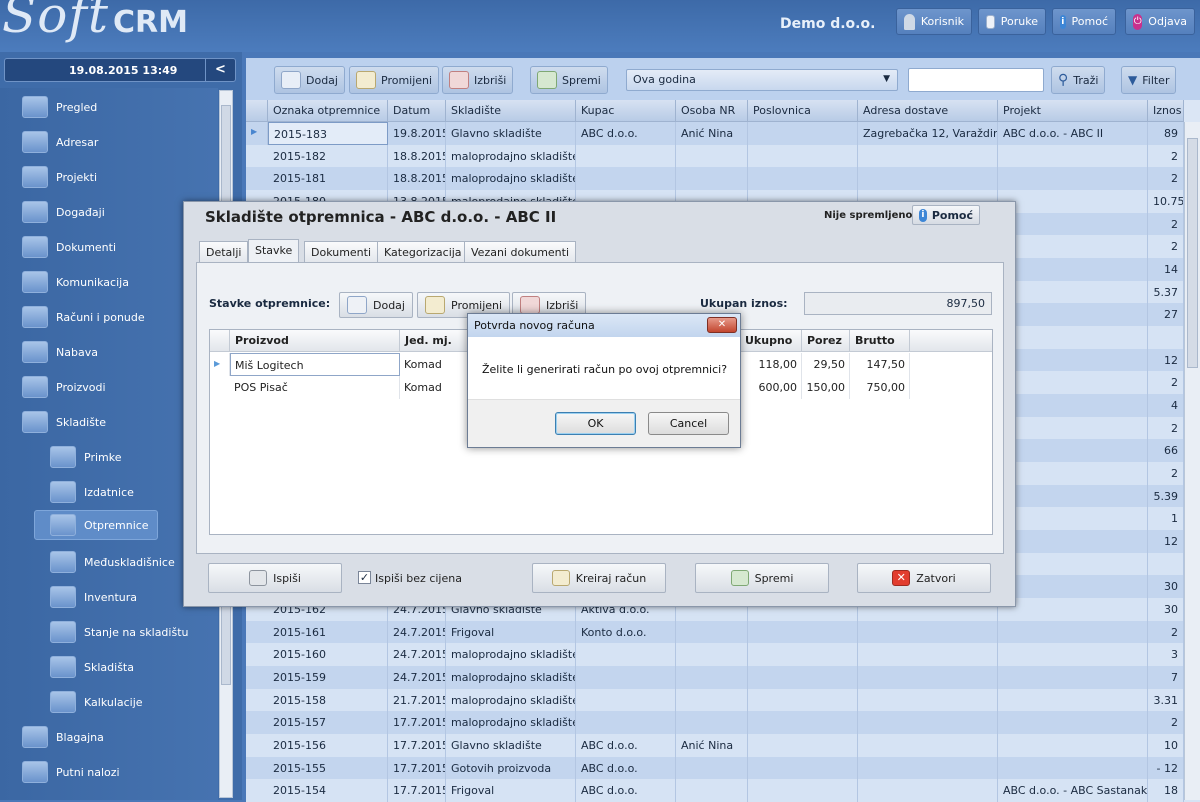  What do you see at coordinates (423, 251) in the screenshot?
I see `tab-kategorizacija: Kategorizacija` at bounding box center [423, 251].